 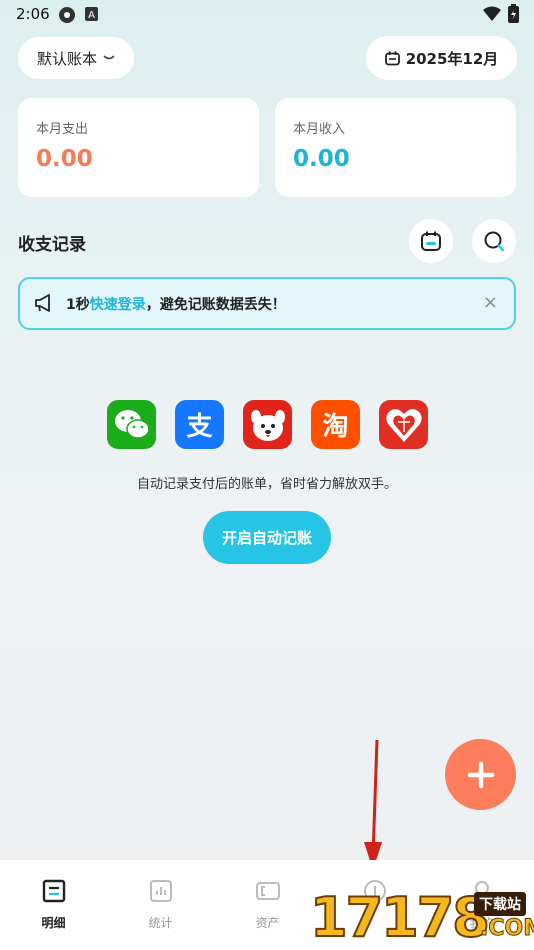 I want to click on tab-statistics: 统计, so click(x=160, y=905).